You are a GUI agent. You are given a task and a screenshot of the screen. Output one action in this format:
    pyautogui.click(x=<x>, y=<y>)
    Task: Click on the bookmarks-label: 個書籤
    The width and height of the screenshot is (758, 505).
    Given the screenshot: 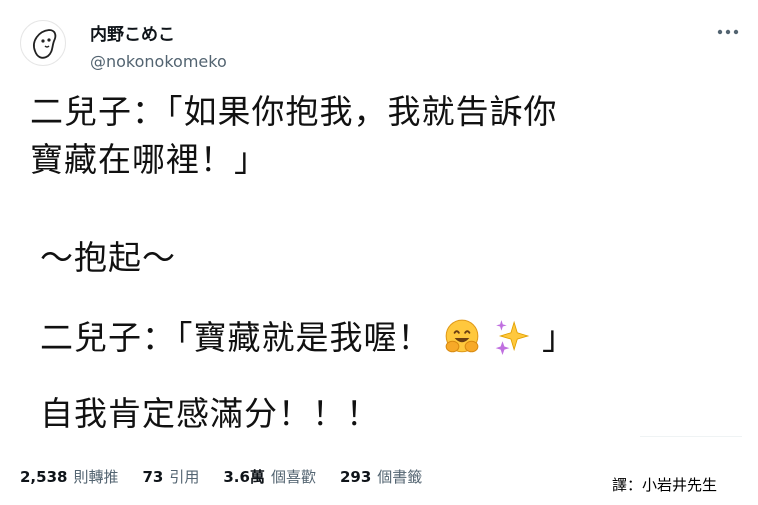 What is the action you would take?
    pyautogui.click(x=400, y=477)
    